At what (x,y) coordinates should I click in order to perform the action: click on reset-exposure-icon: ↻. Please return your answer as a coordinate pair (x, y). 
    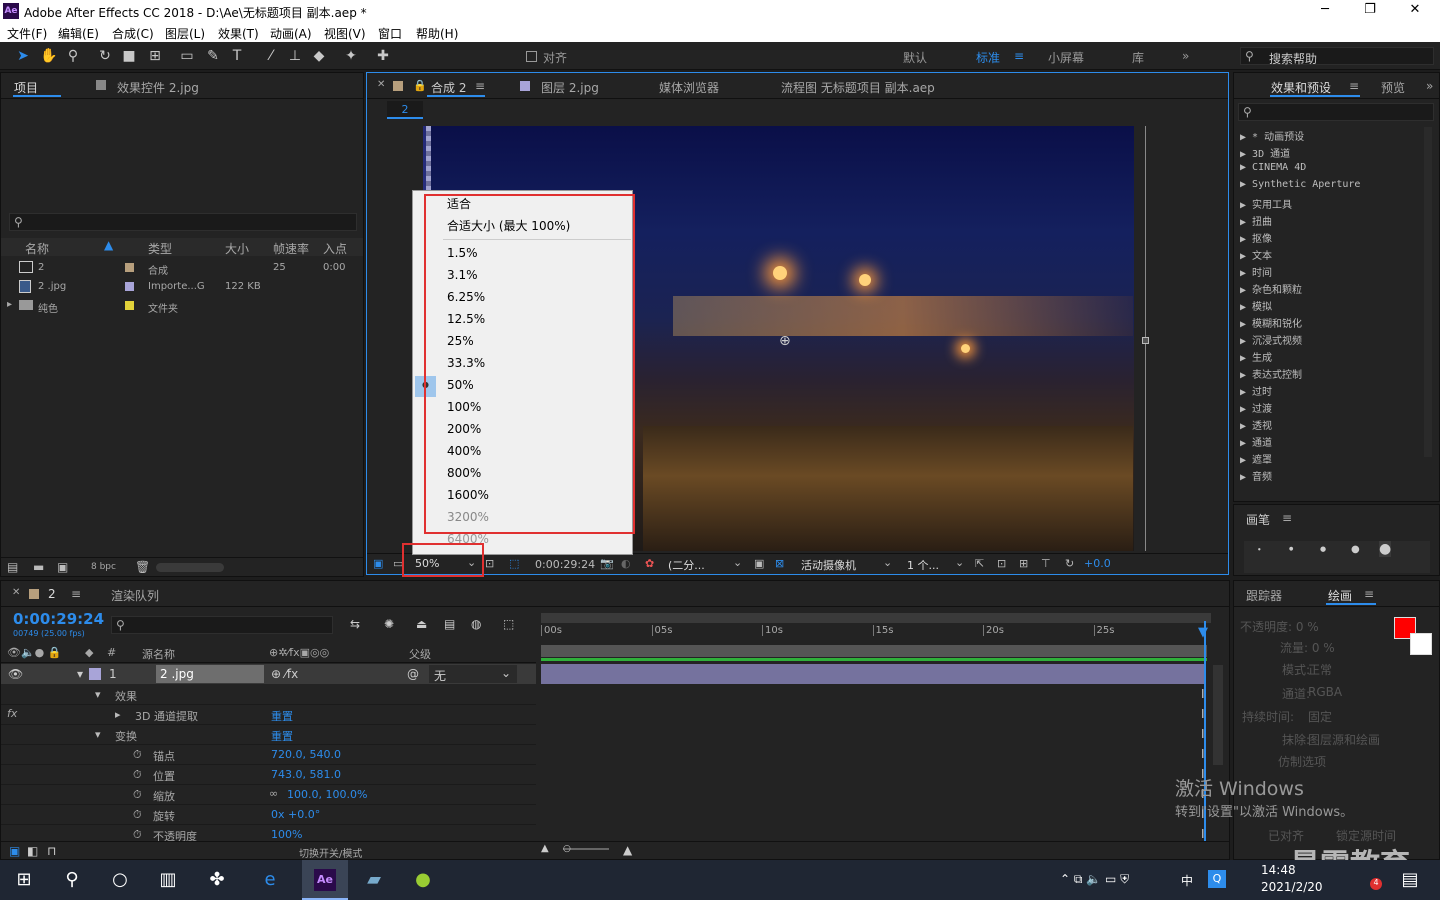
    Looking at the image, I should click on (1069, 563).